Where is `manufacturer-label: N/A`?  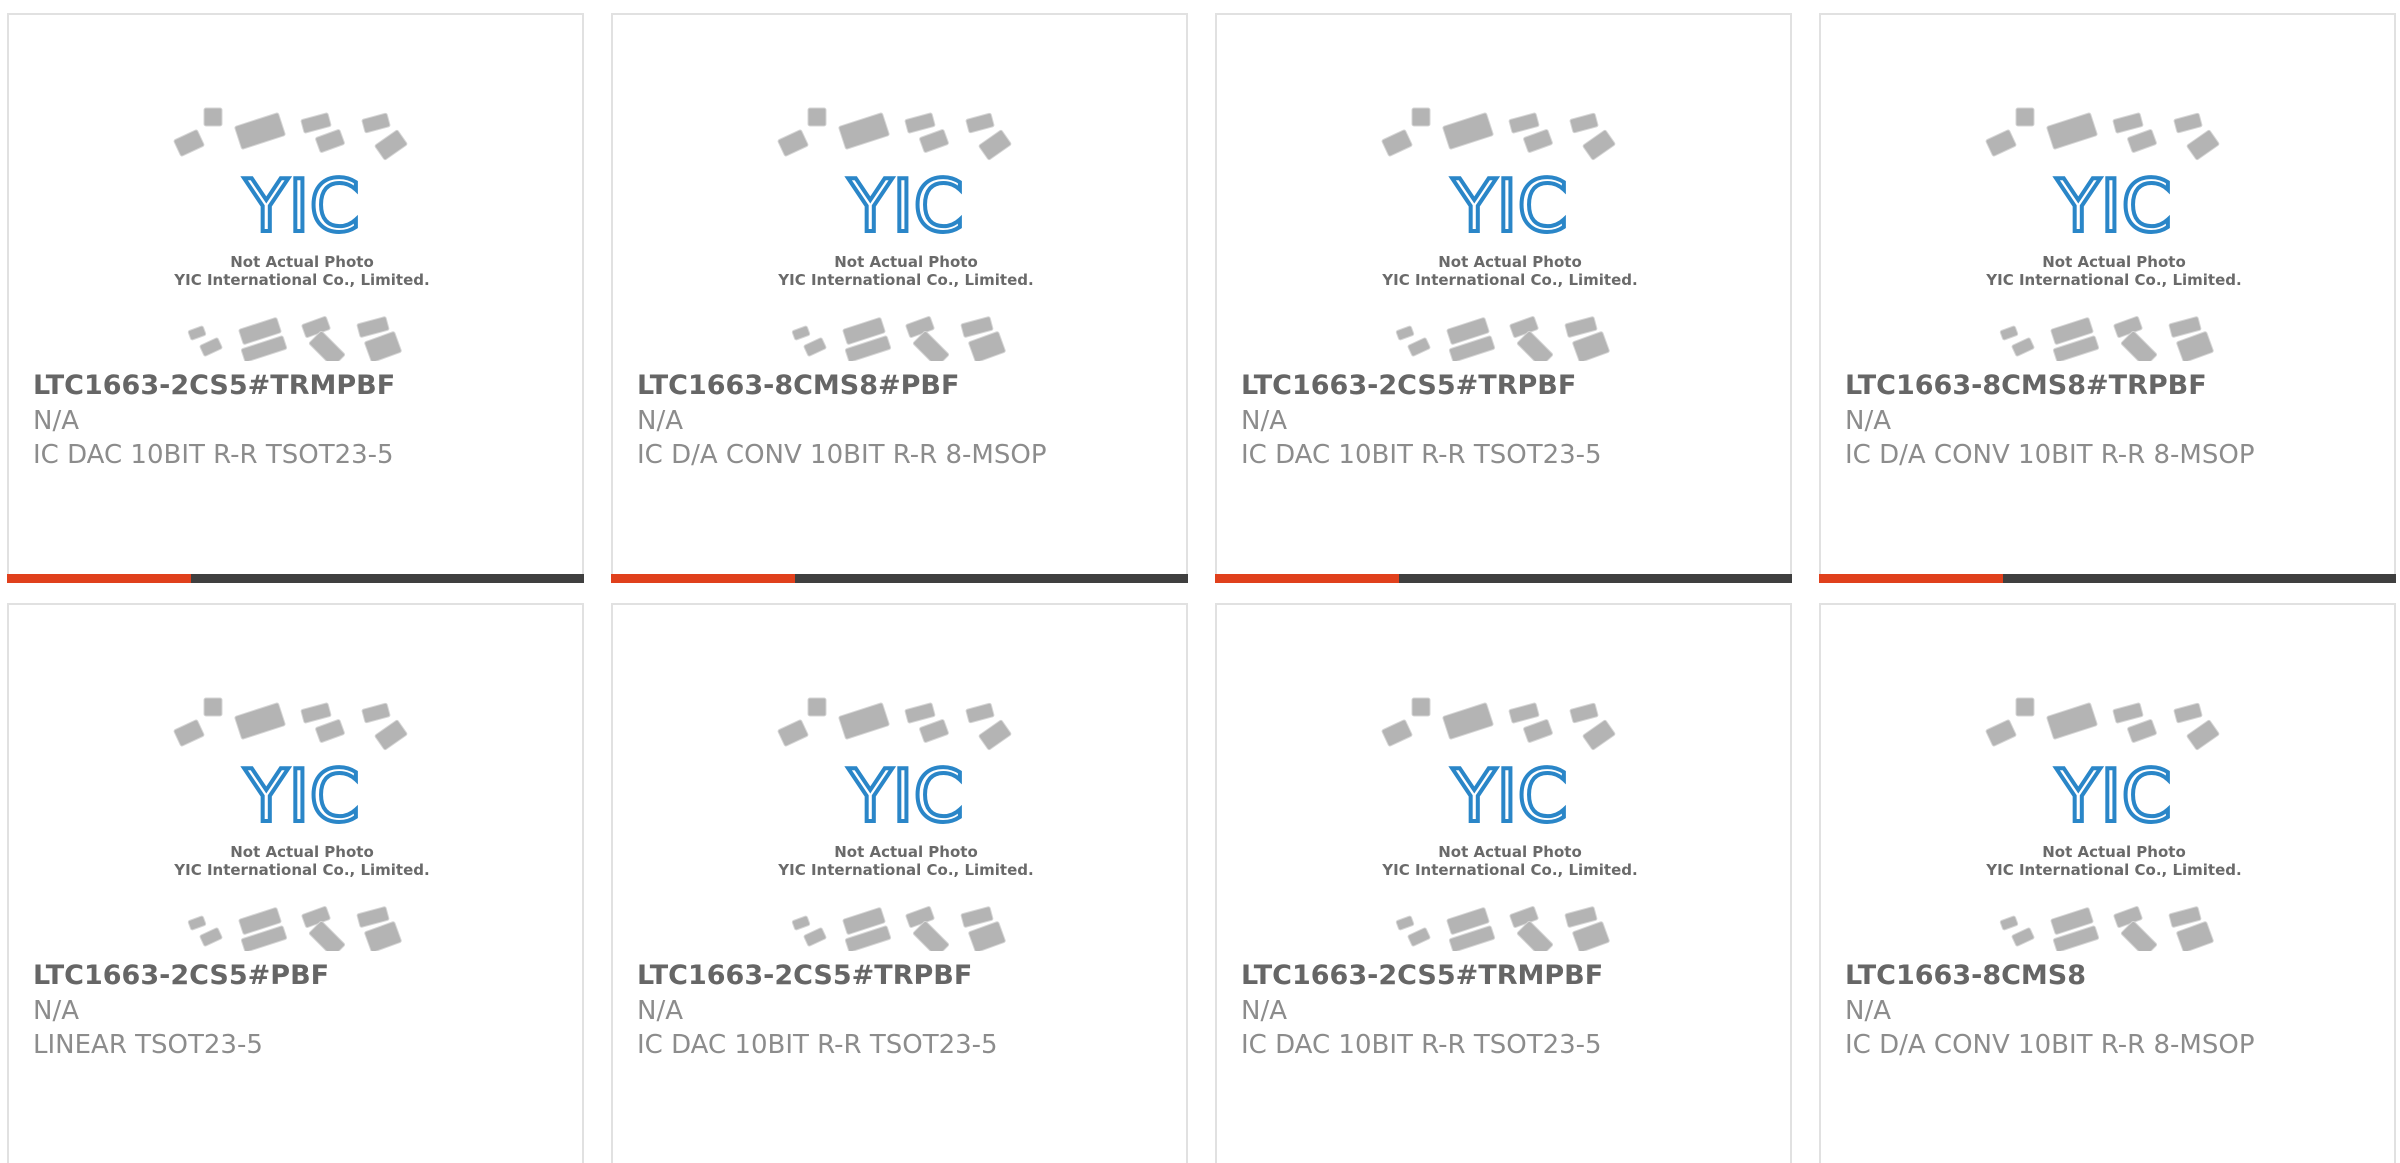
manufacturer-label: N/A is located at coordinates (660, 1011).